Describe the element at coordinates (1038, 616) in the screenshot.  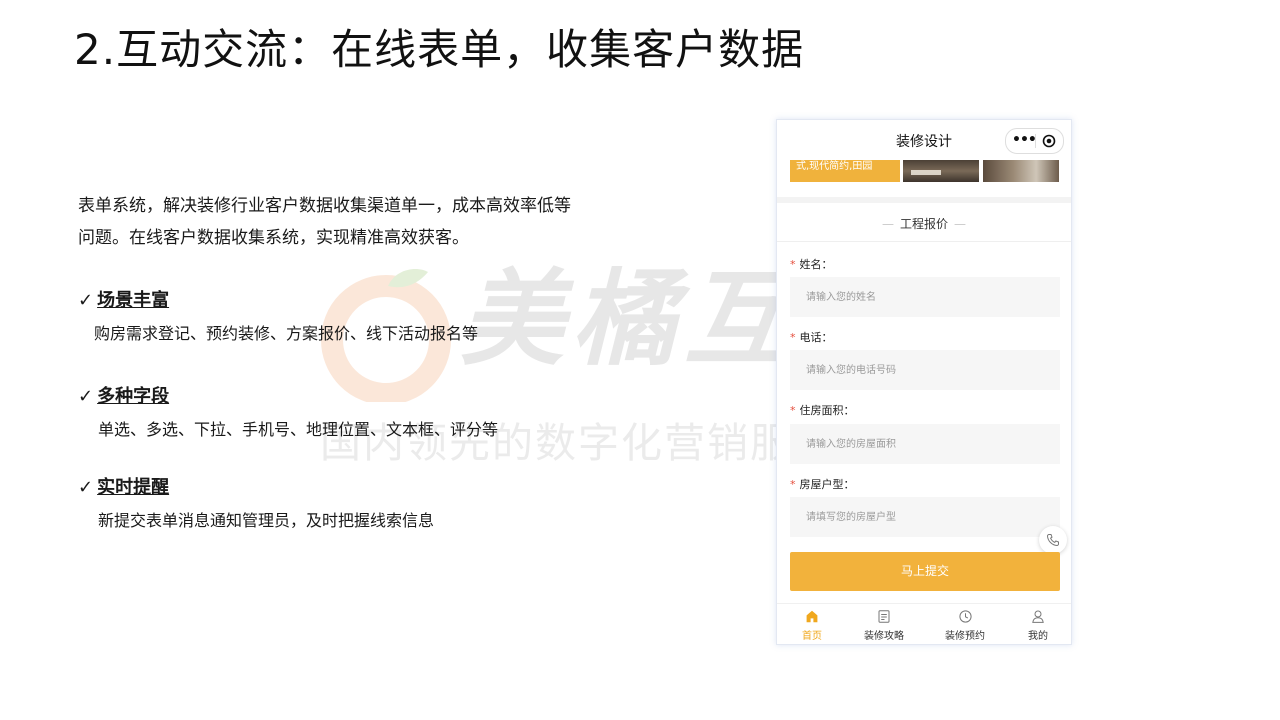
I see `user-icon` at that location.